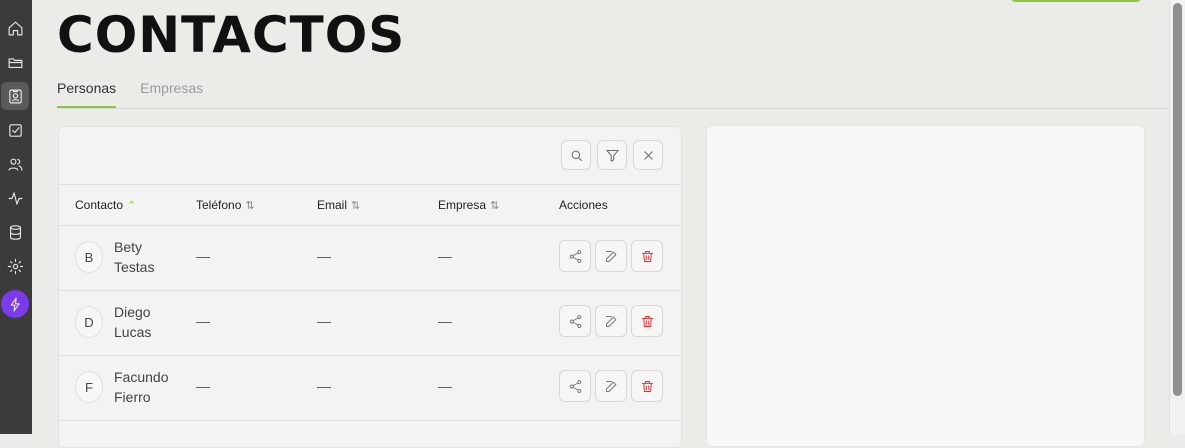  Describe the element at coordinates (332, 205) in the screenshot. I see `column-label: Email` at that location.